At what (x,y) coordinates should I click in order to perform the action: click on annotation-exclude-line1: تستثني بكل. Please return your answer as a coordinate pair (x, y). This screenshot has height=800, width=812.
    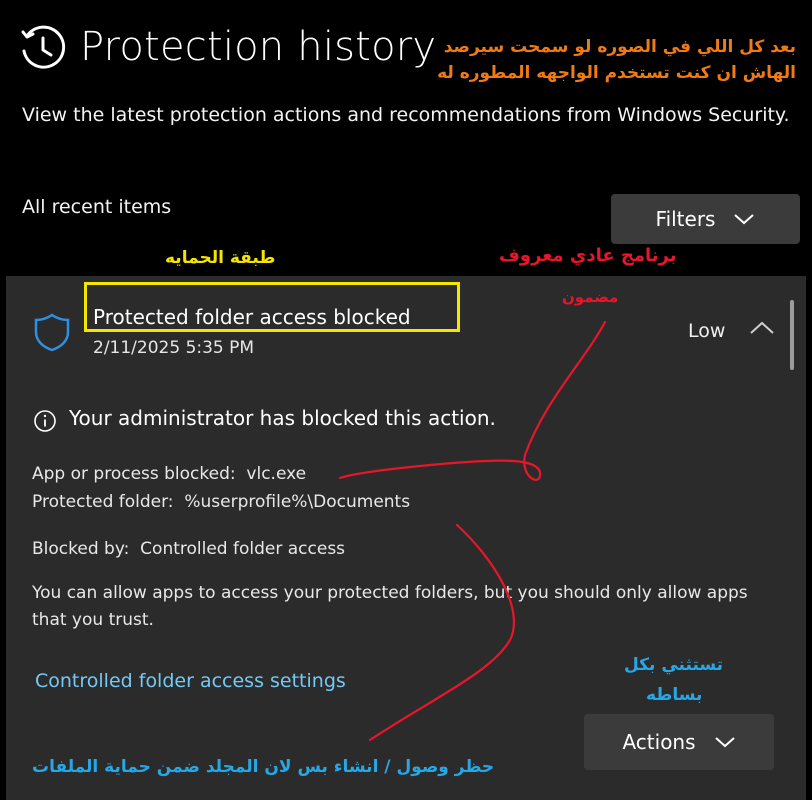
    Looking at the image, I should click on (674, 665).